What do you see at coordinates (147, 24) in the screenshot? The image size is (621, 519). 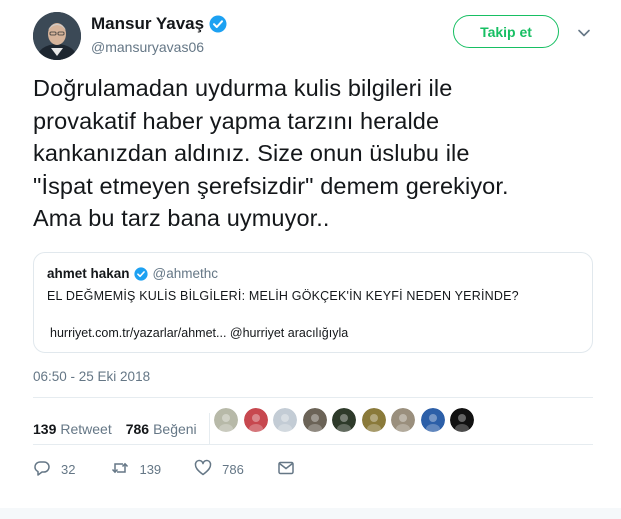 I see `author-display-name: Mansur Yavaş` at bounding box center [147, 24].